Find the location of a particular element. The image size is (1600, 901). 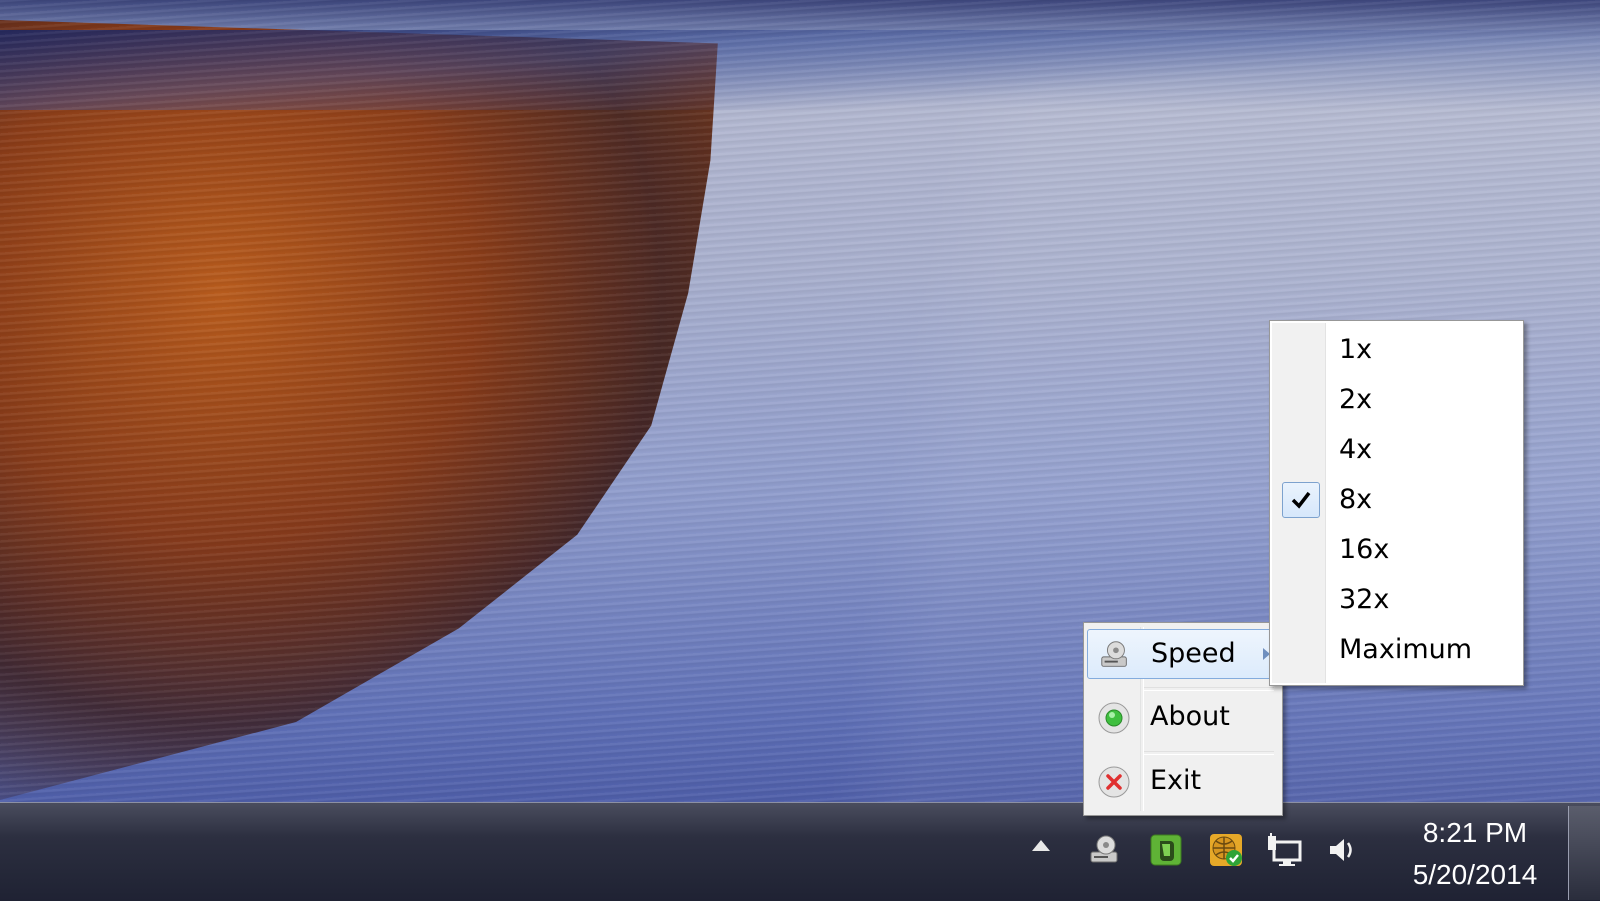

volume-icon is located at coordinates (1342, 850).